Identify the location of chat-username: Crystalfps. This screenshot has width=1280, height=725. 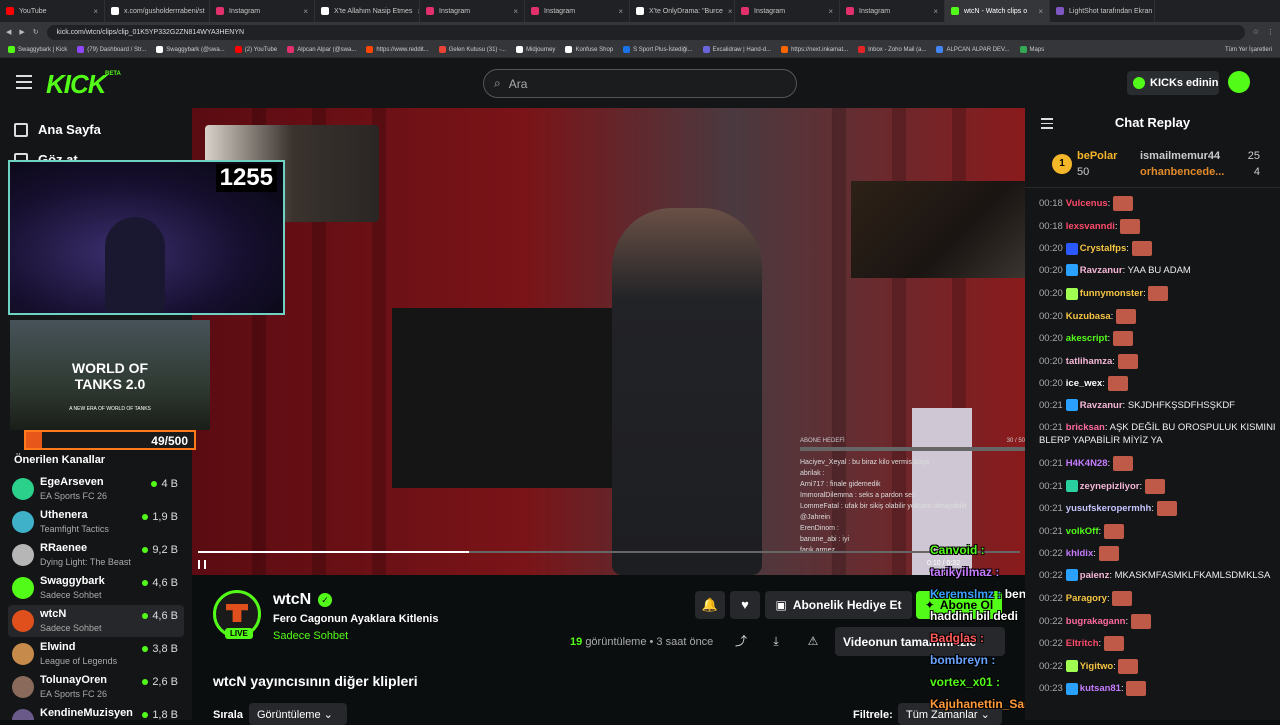
(1103, 248).